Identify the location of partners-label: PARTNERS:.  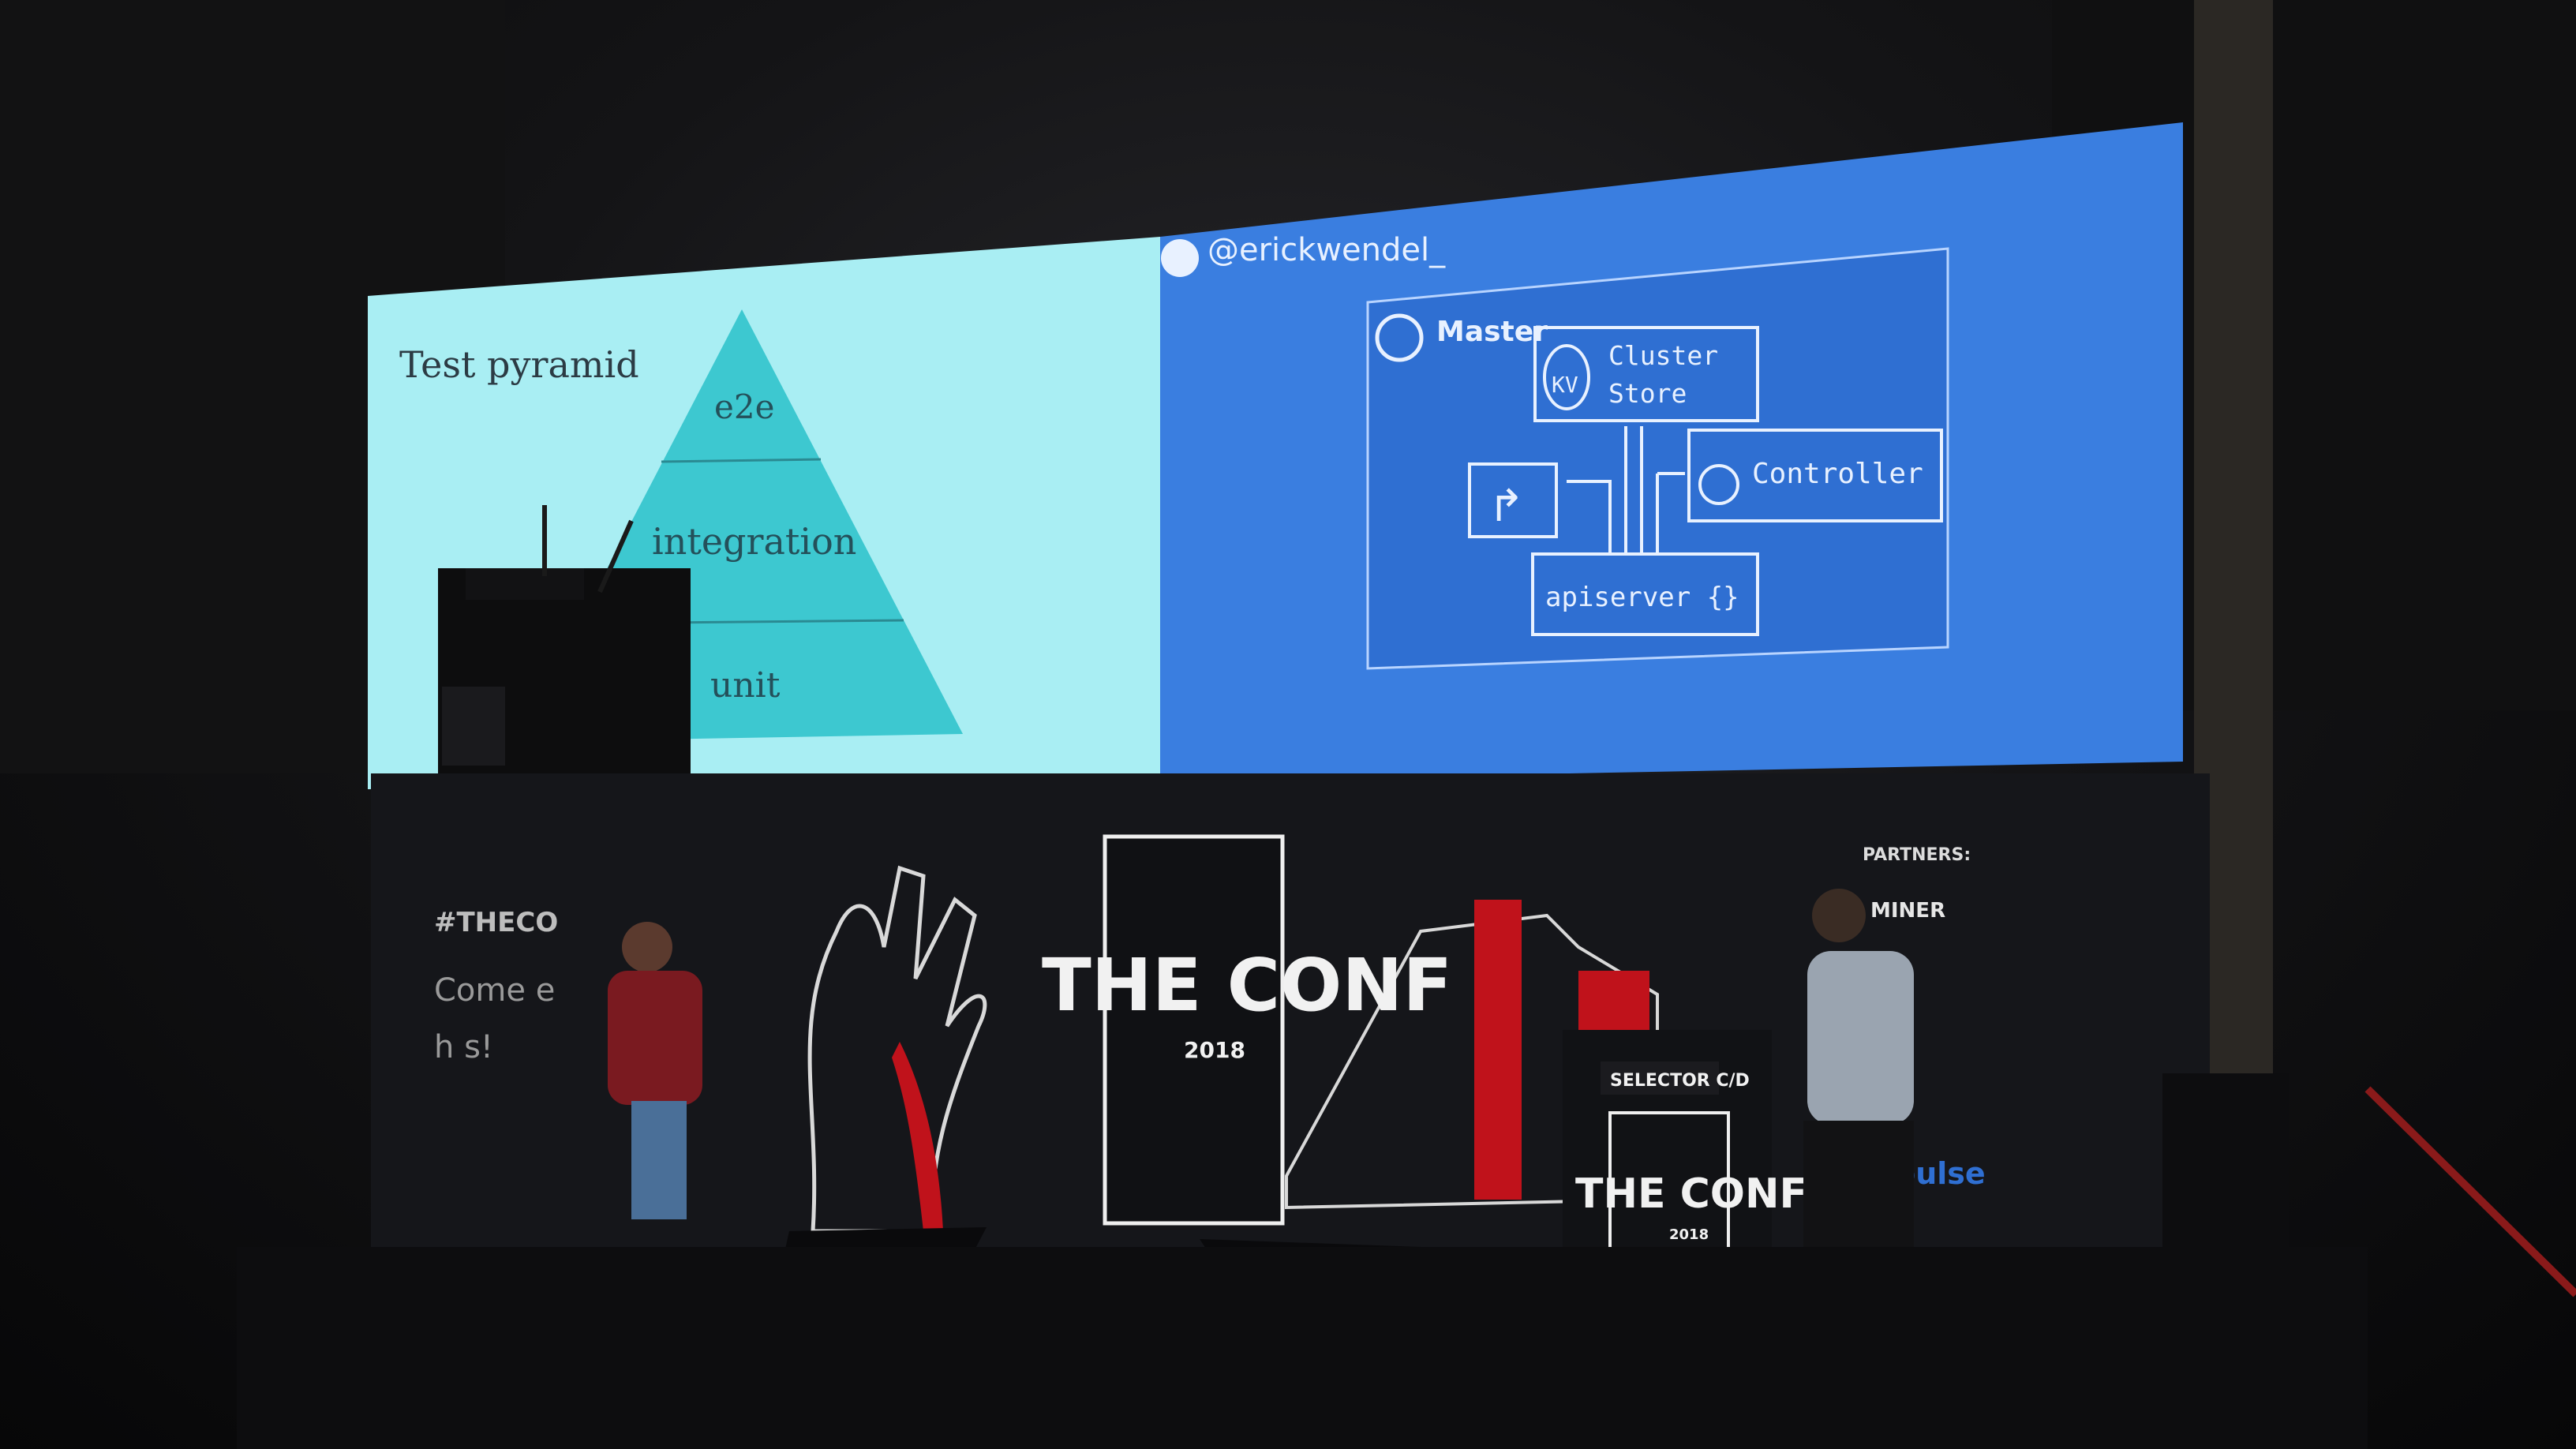
(1917, 855).